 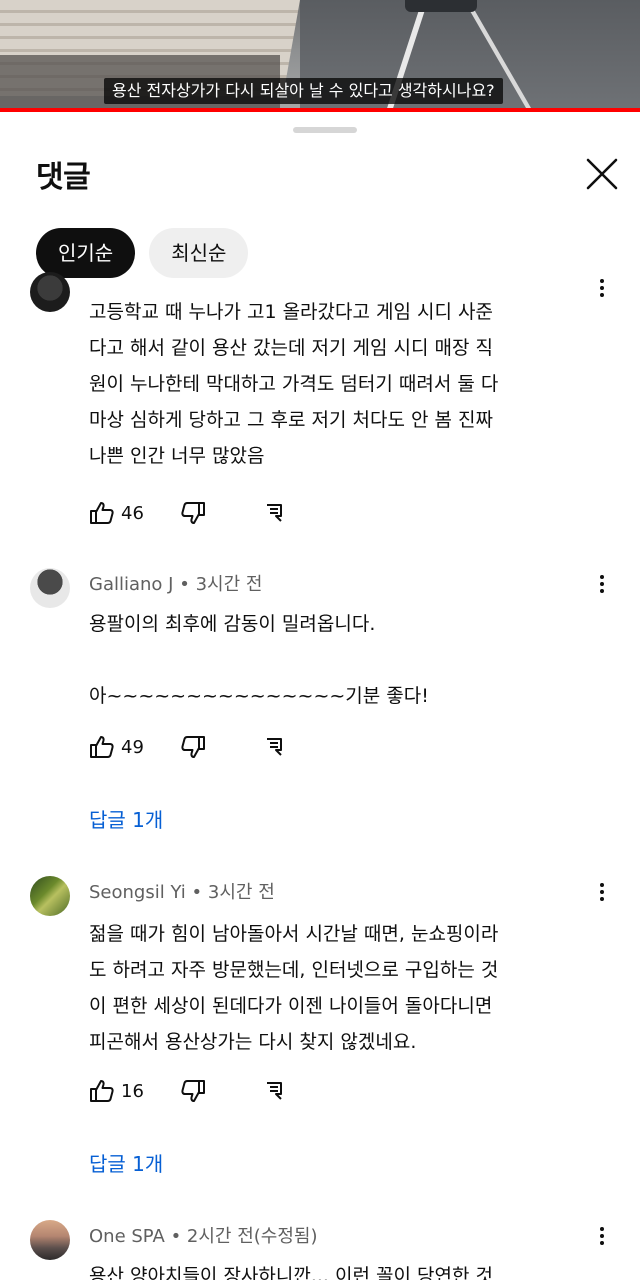 I want to click on sort-chip-popular: 인기순, so click(x=86, y=253).